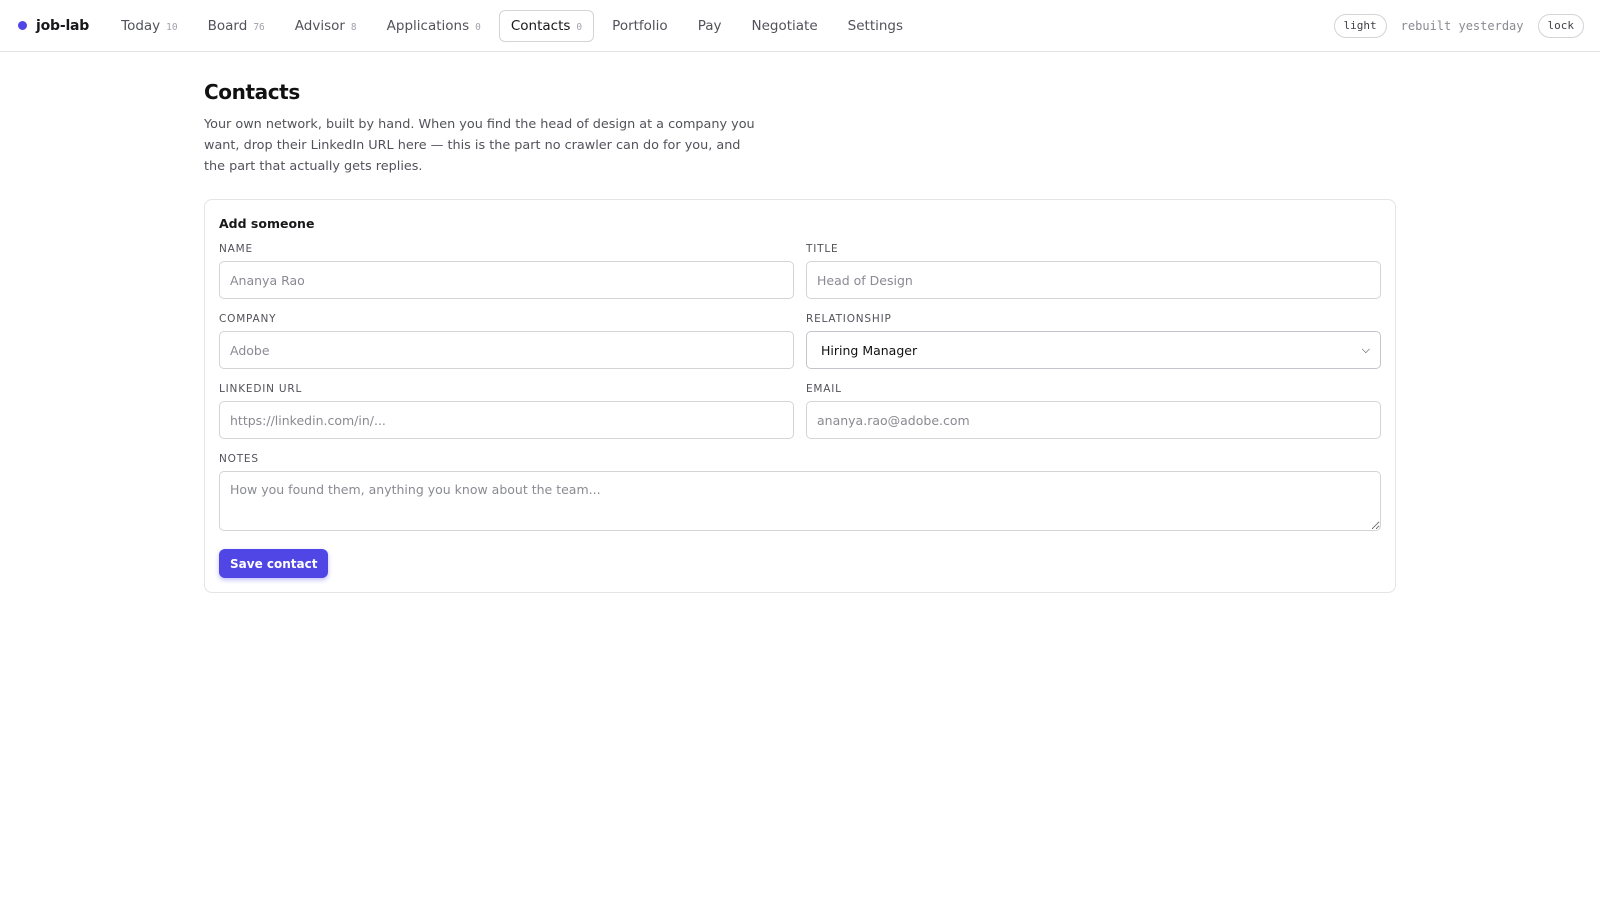  Describe the element at coordinates (824, 389) in the screenshot. I see `email-label: EMAIL` at that location.